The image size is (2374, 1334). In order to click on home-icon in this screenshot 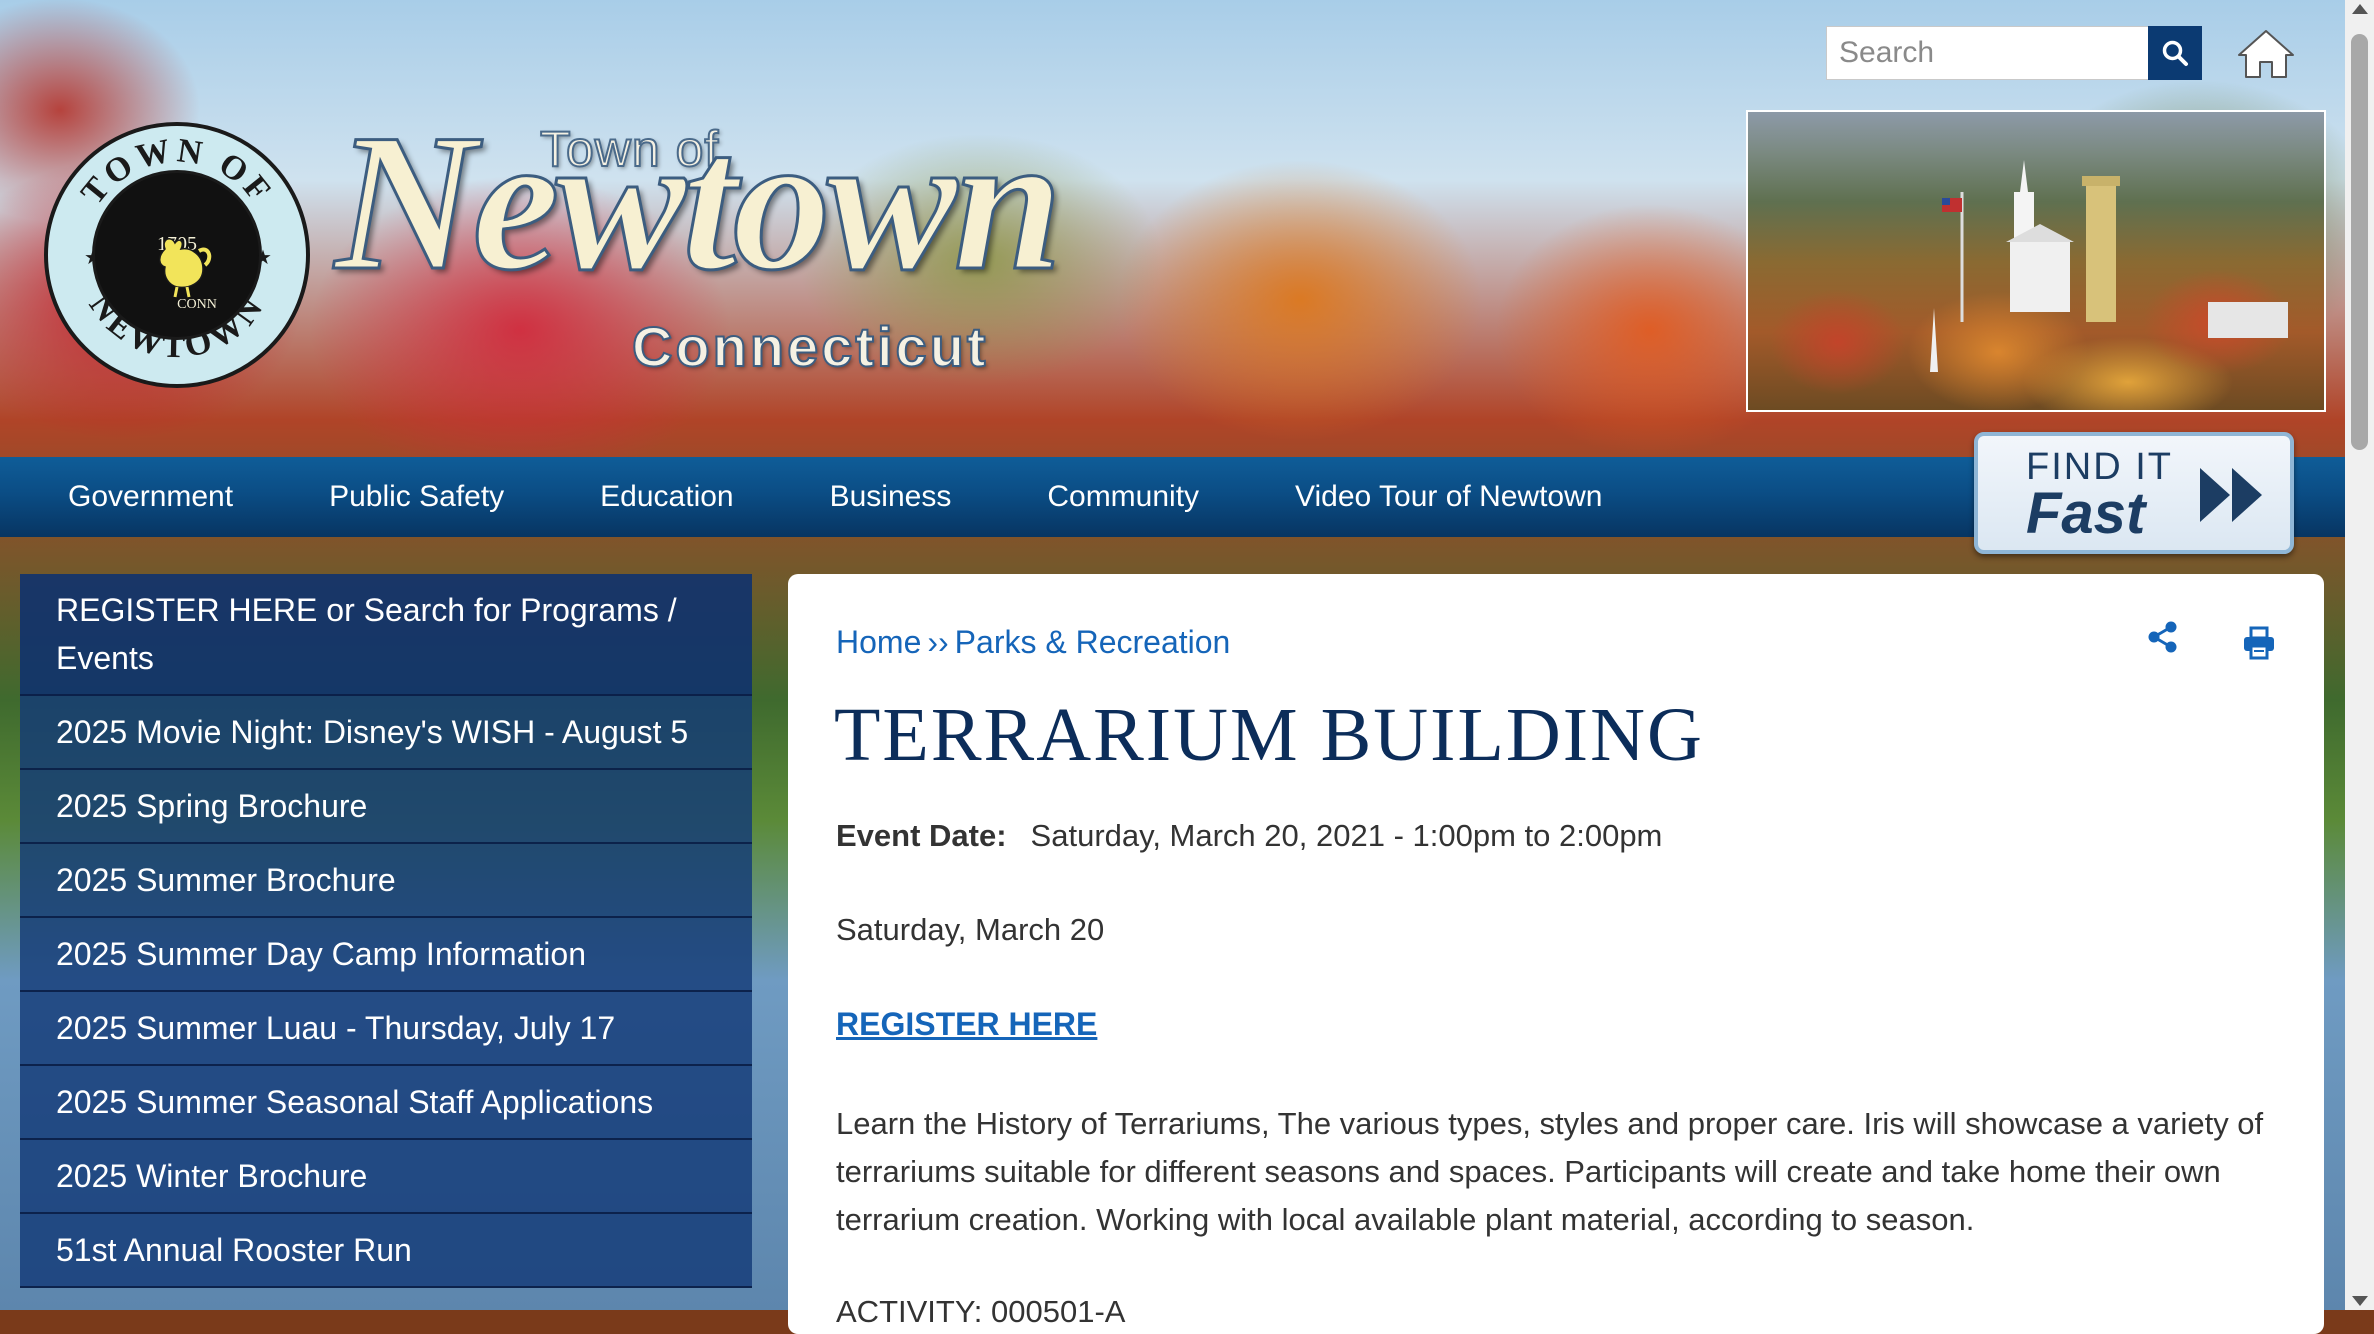, I will do `click(2266, 54)`.